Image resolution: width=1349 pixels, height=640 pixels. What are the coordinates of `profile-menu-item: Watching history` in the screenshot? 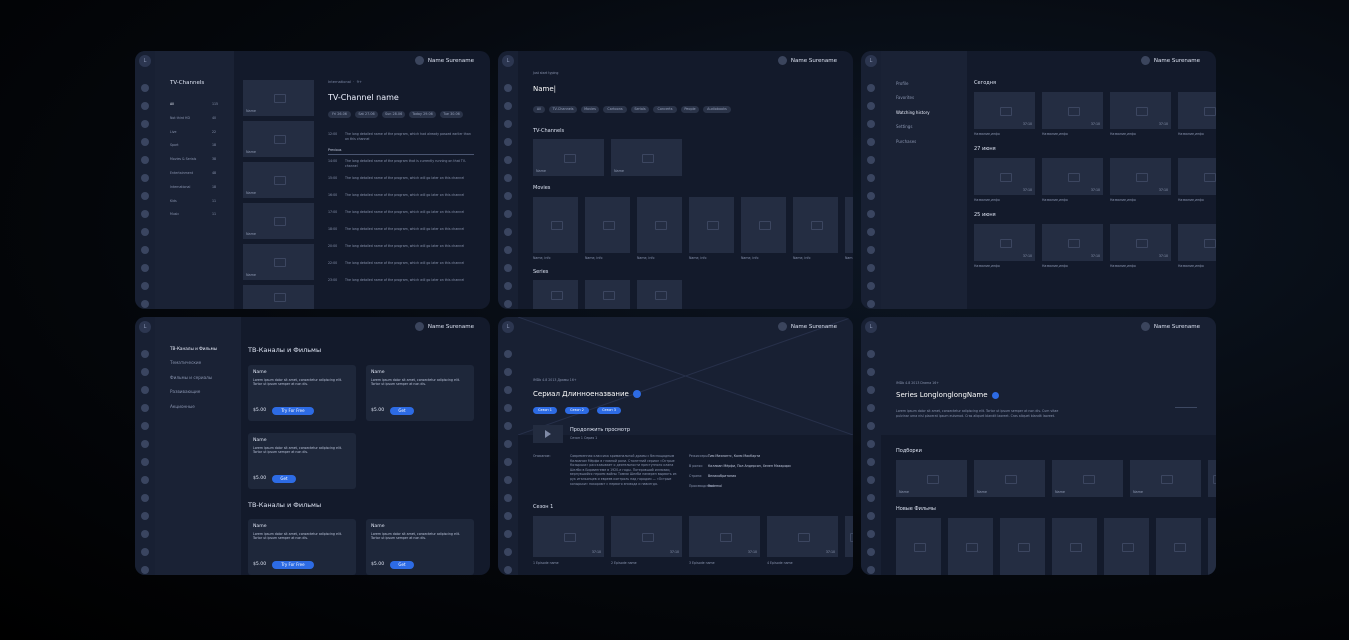 It's located at (913, 112).